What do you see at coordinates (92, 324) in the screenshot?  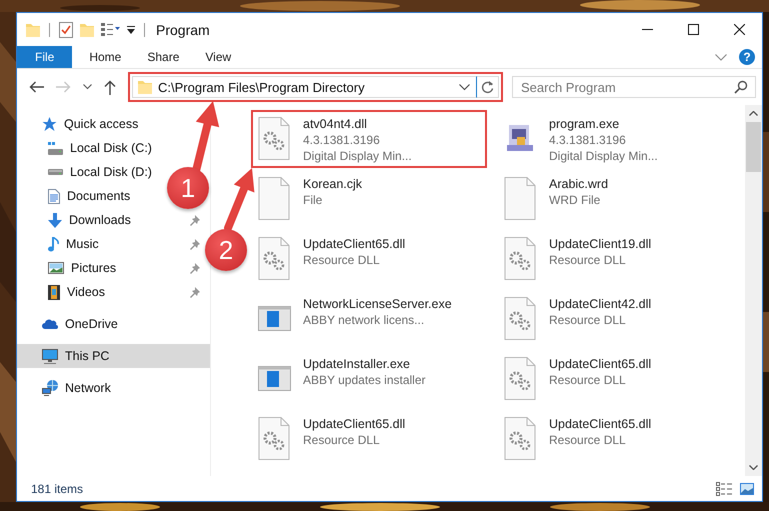 I see `sidebar-item: OneDrive` at bounding box center [92, 324].